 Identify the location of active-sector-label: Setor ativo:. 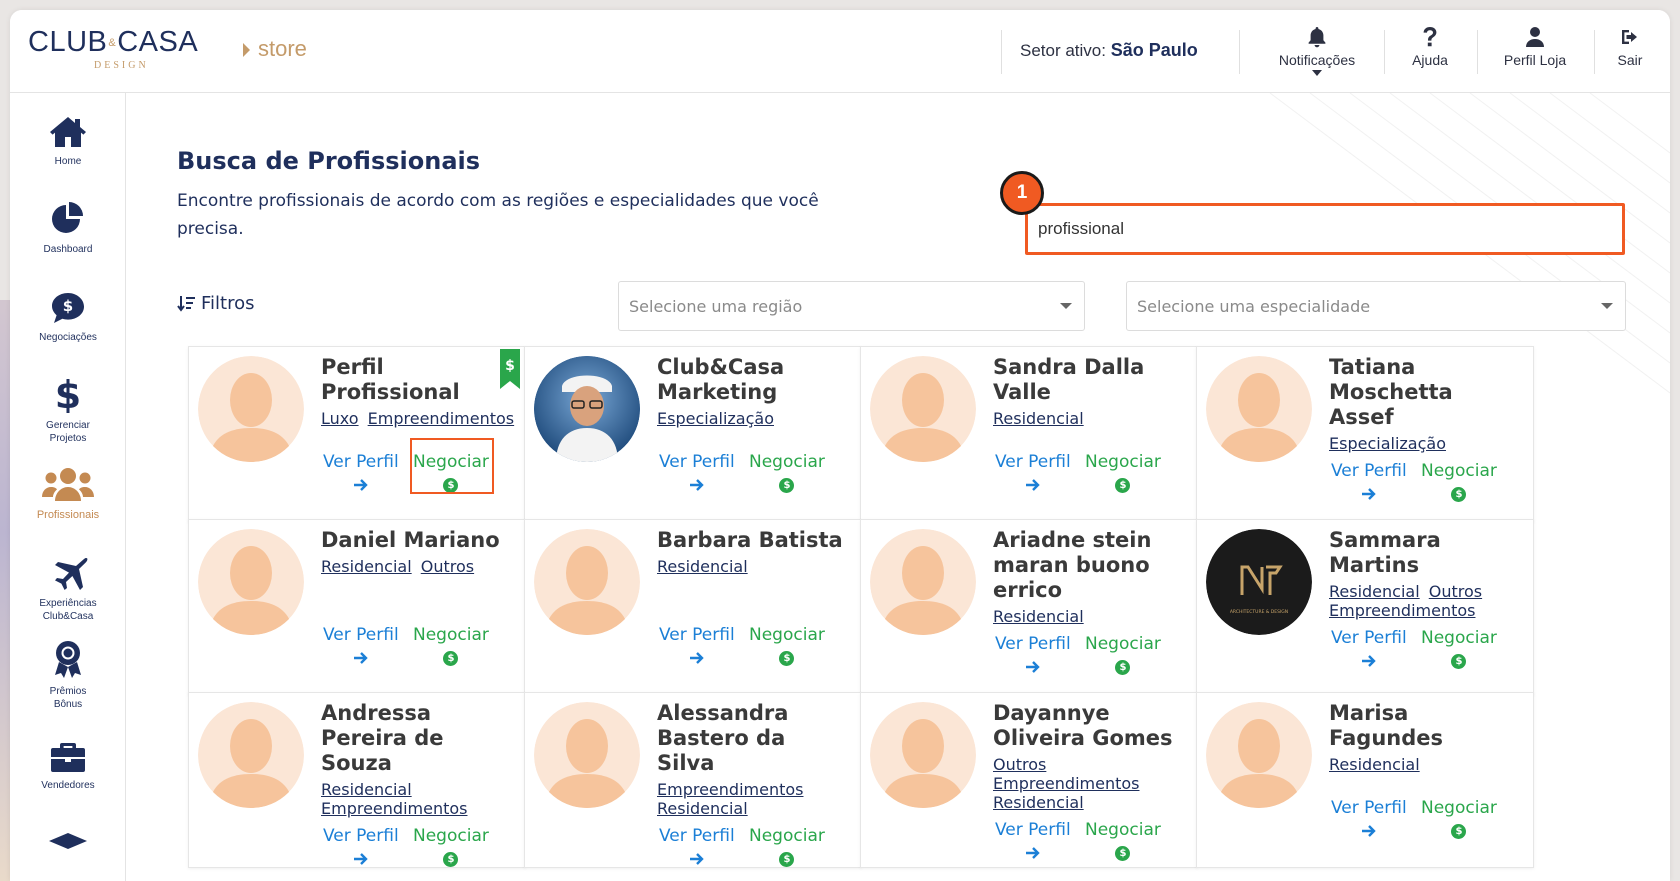
(1063, 50).